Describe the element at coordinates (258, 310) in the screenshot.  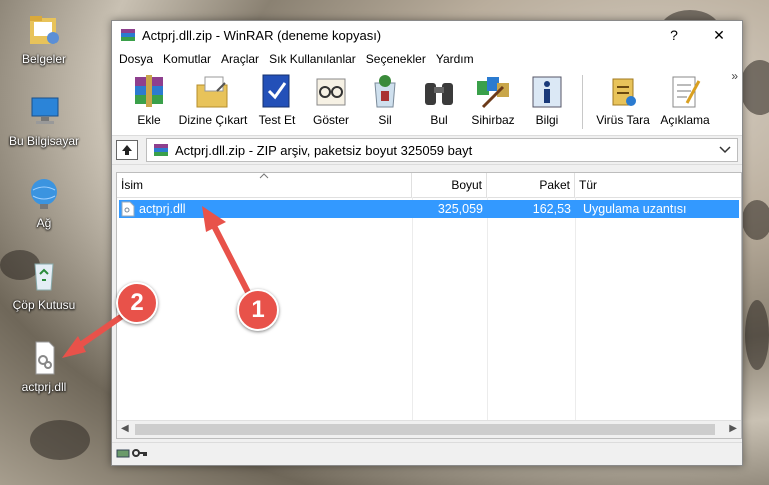
I see `annotation-badge-1: 1` at that location.